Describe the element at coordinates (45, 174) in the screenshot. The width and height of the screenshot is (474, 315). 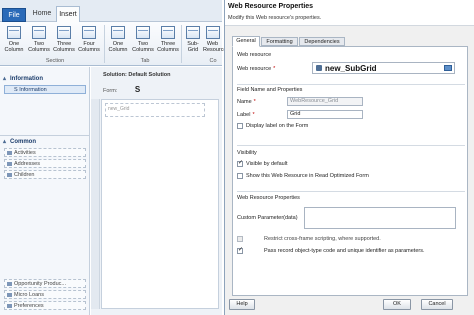
I see `nav-item-children: Children` at that location.